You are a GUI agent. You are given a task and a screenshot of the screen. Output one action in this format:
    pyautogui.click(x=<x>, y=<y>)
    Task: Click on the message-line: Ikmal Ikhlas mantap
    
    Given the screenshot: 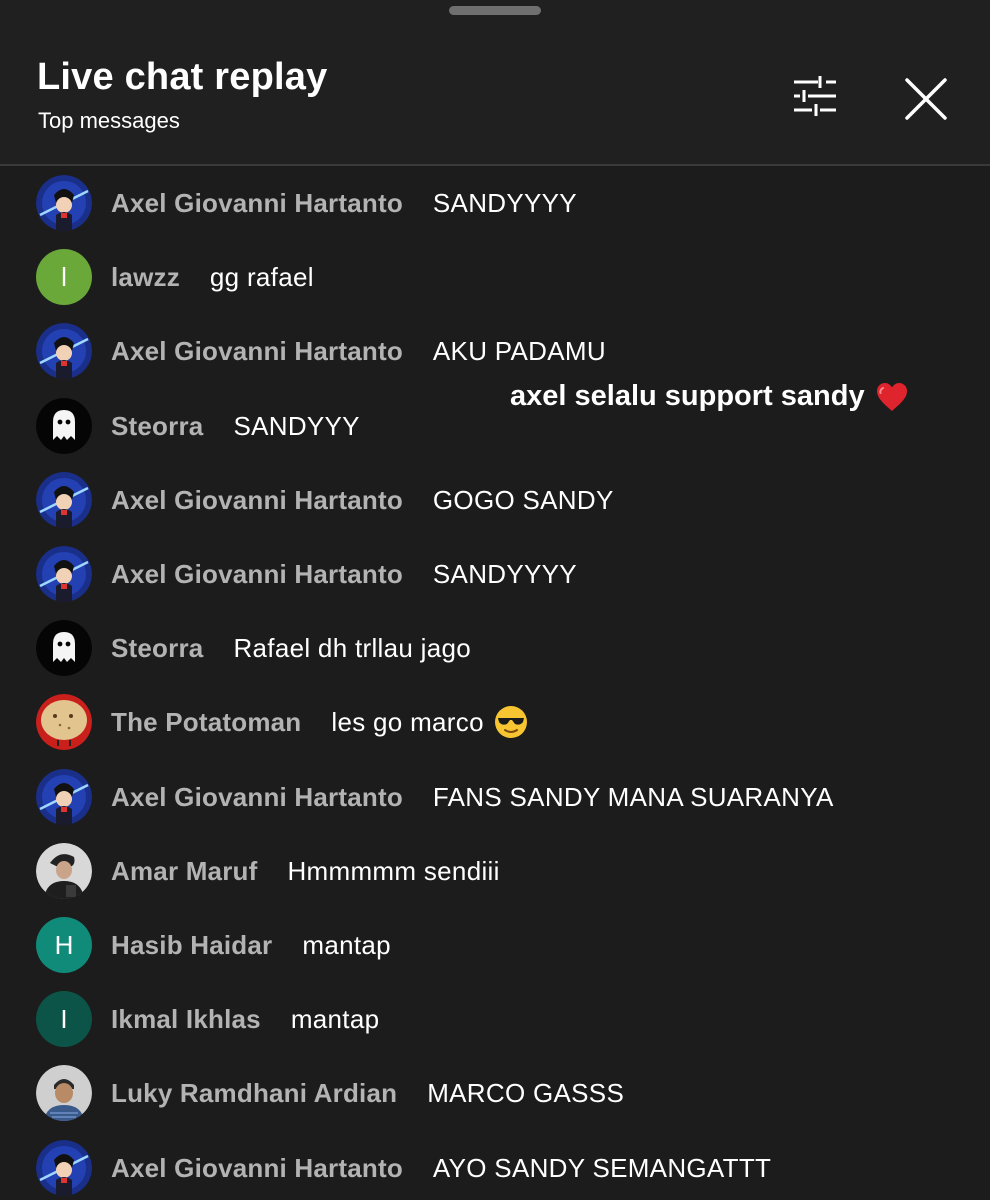 What is the action you would take?
    pyautogui.click(x=245, y=1019)
    